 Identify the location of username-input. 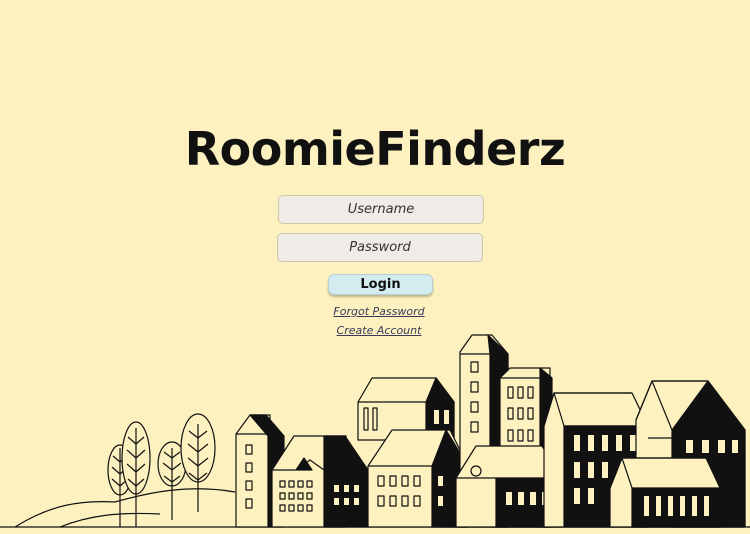
(381, 209).